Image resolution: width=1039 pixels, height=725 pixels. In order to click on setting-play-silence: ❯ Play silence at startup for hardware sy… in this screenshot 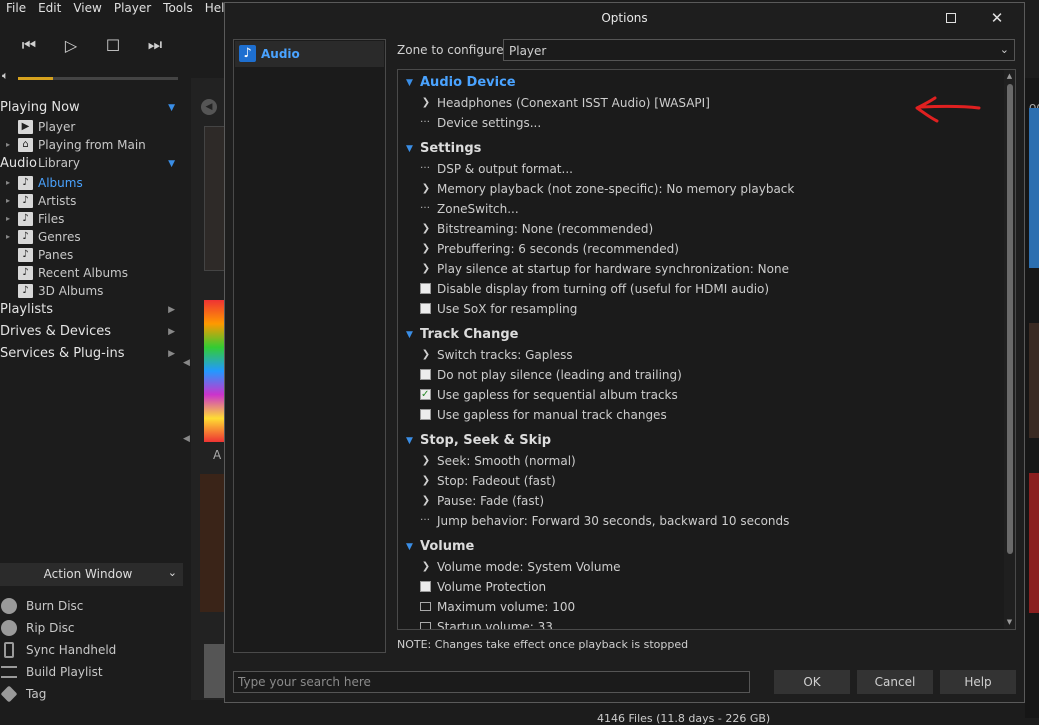, I will do `click(700, 269)`.